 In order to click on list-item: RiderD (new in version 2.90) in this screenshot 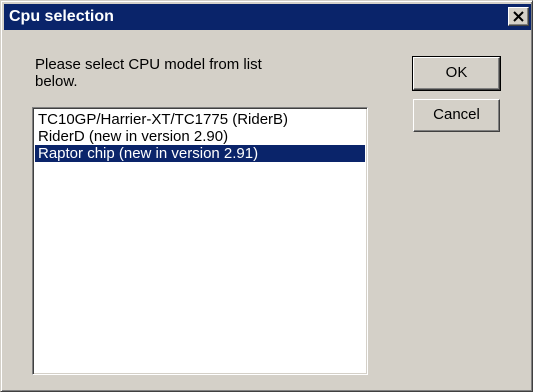, I will do `click(200, 136)`.